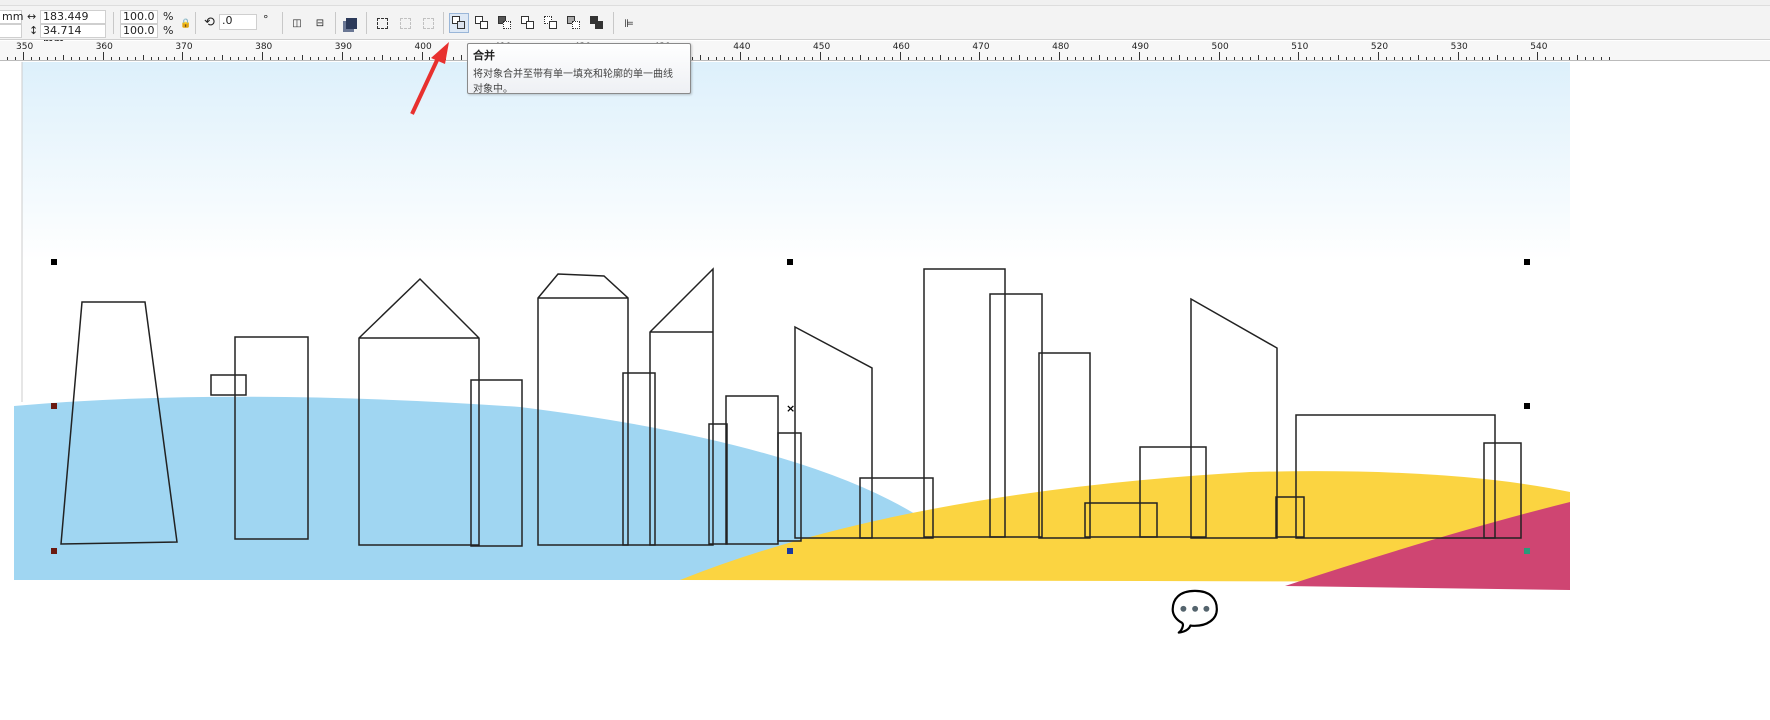 The image size is (1770, 720). Describe the element at coordinates (320, 23) in the screenshot. I see `mirror-vertical-button: ⊟` at that location.